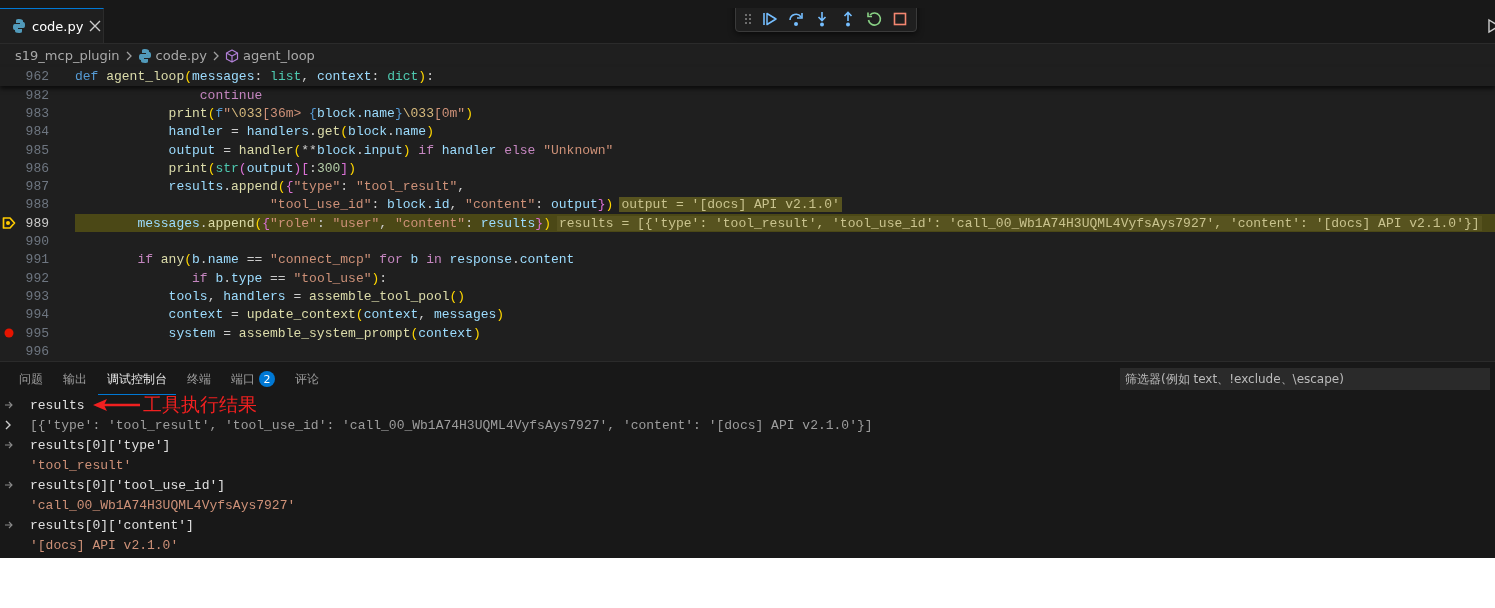  I want to click on code-line: handler = handlers.get(block.name), so click(300, 132).